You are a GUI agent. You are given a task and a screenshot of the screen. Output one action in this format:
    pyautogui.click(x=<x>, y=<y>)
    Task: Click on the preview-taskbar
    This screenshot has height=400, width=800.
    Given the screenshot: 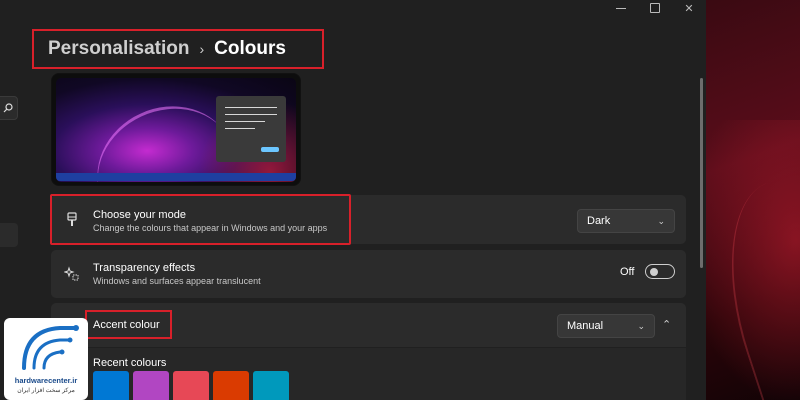 What is the action you would take?
    pyautogui.click(x=176, y=177)
    